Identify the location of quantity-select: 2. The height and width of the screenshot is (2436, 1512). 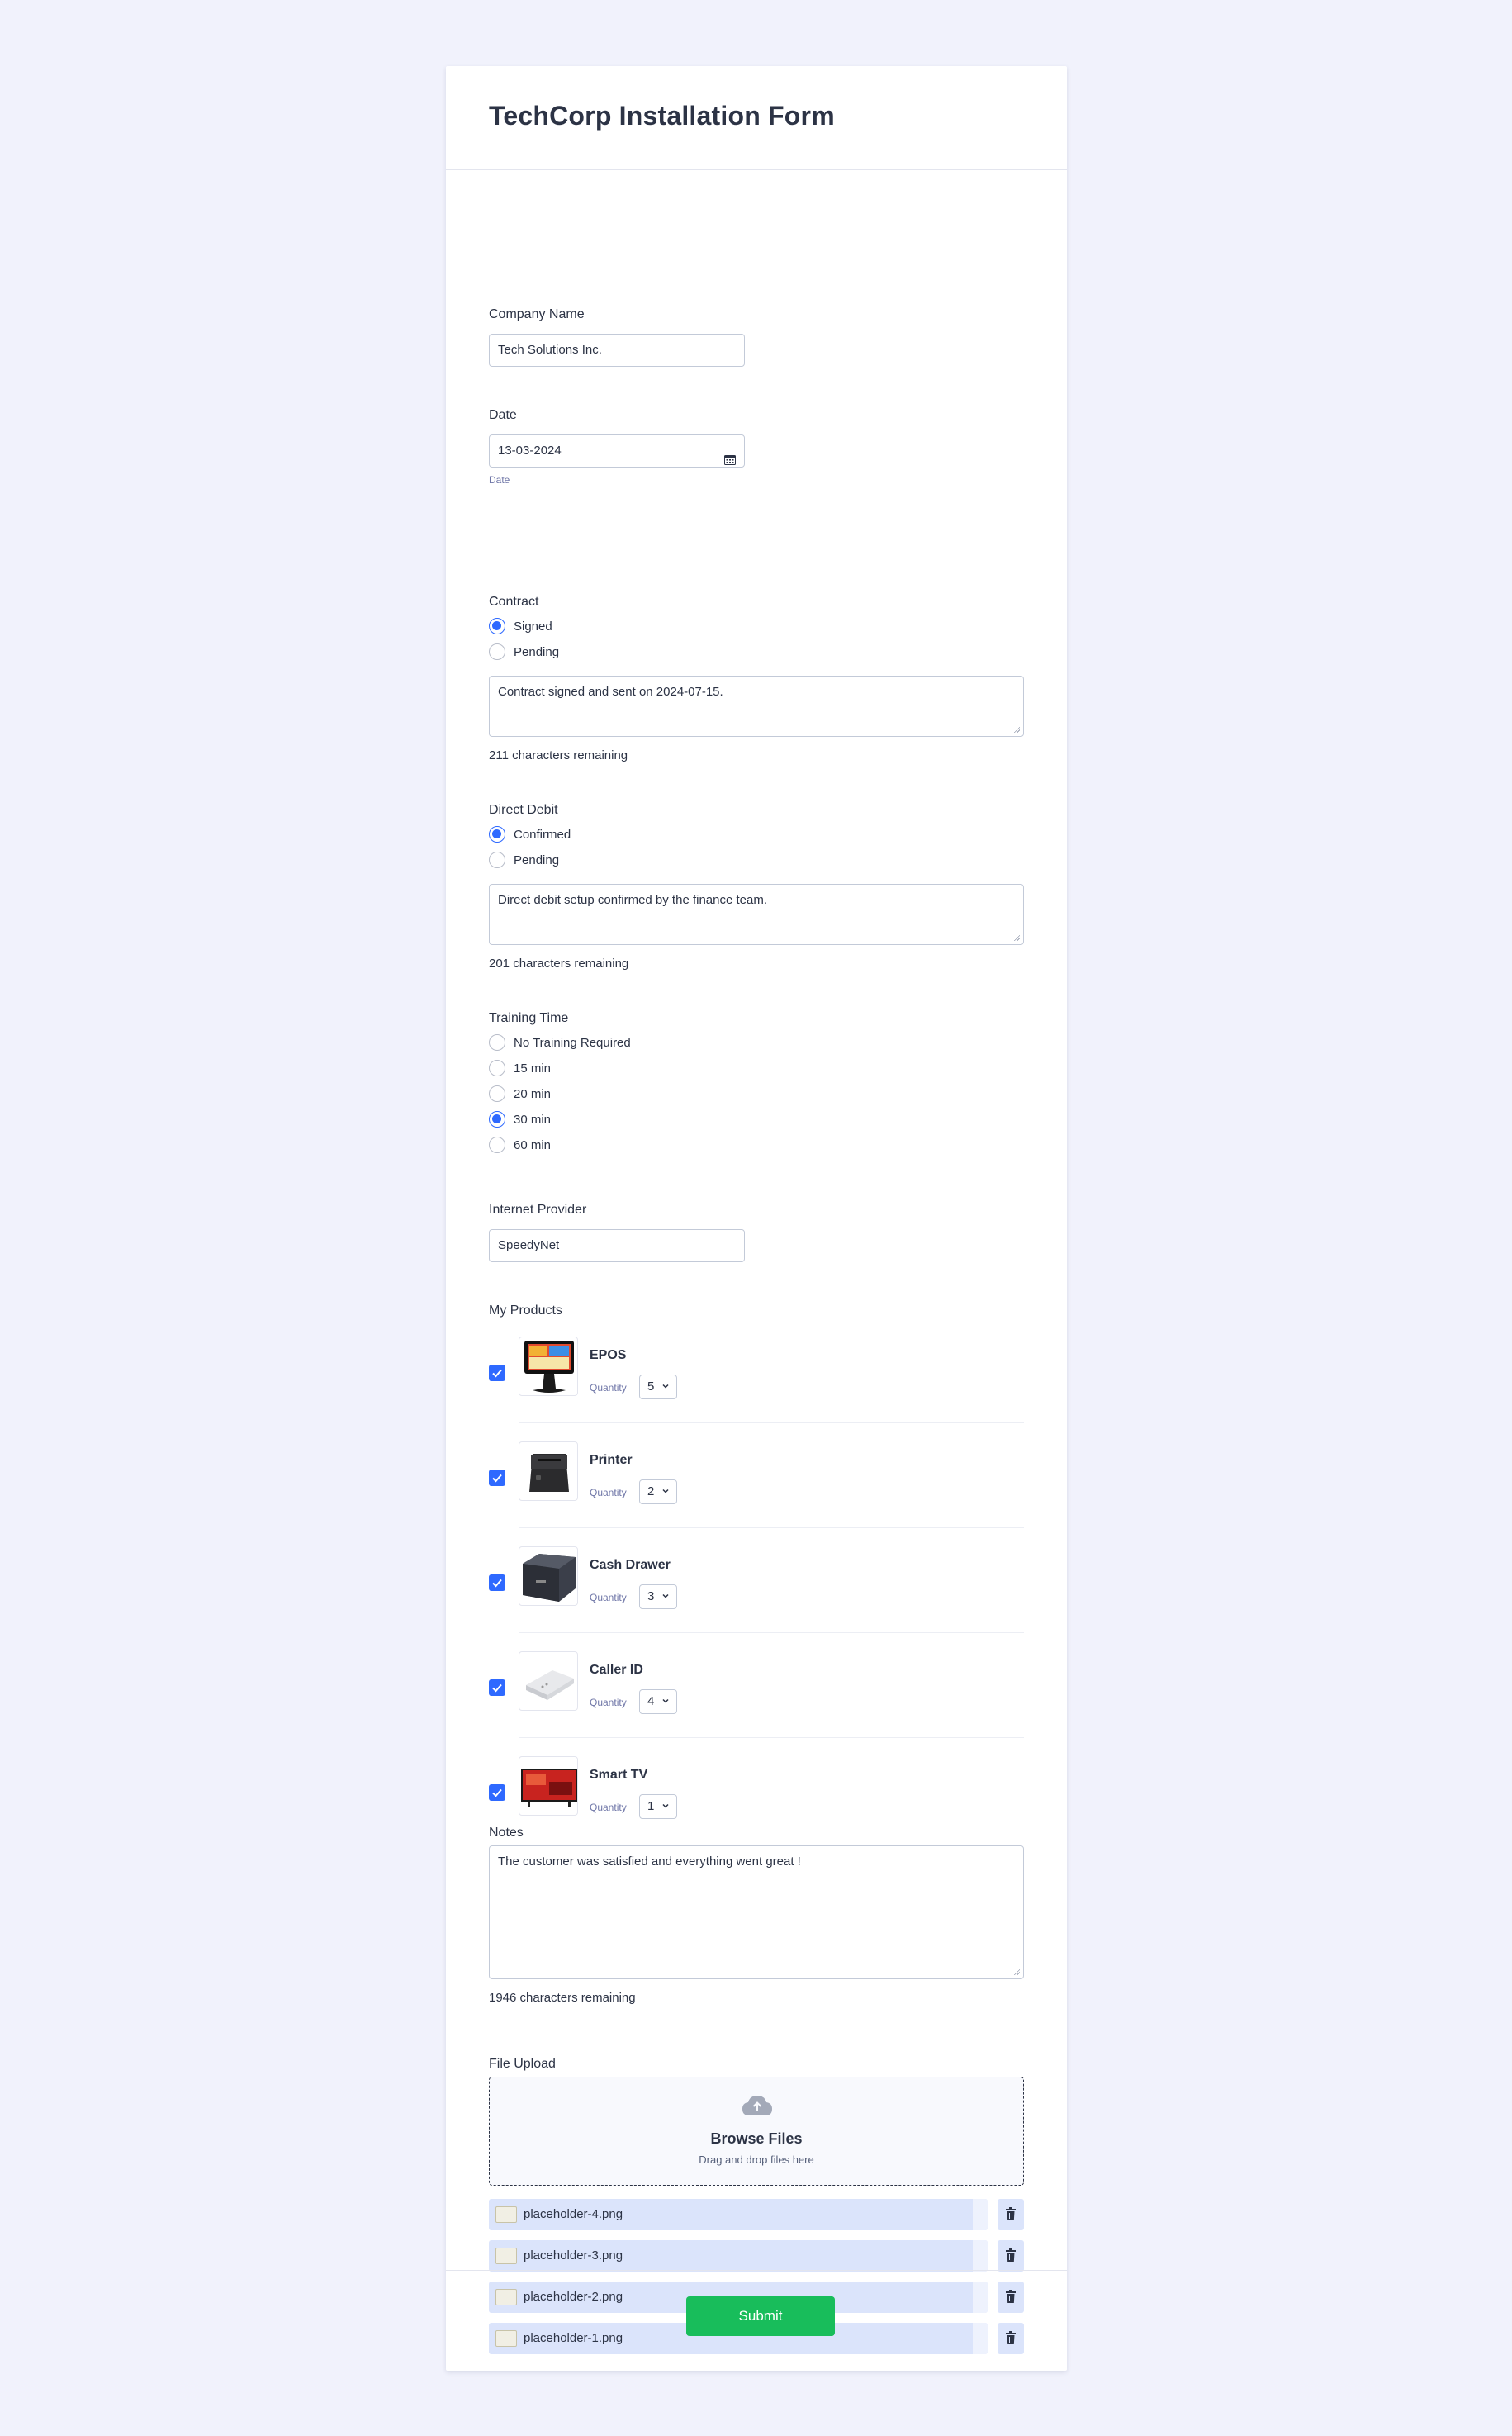
(658, 1491).